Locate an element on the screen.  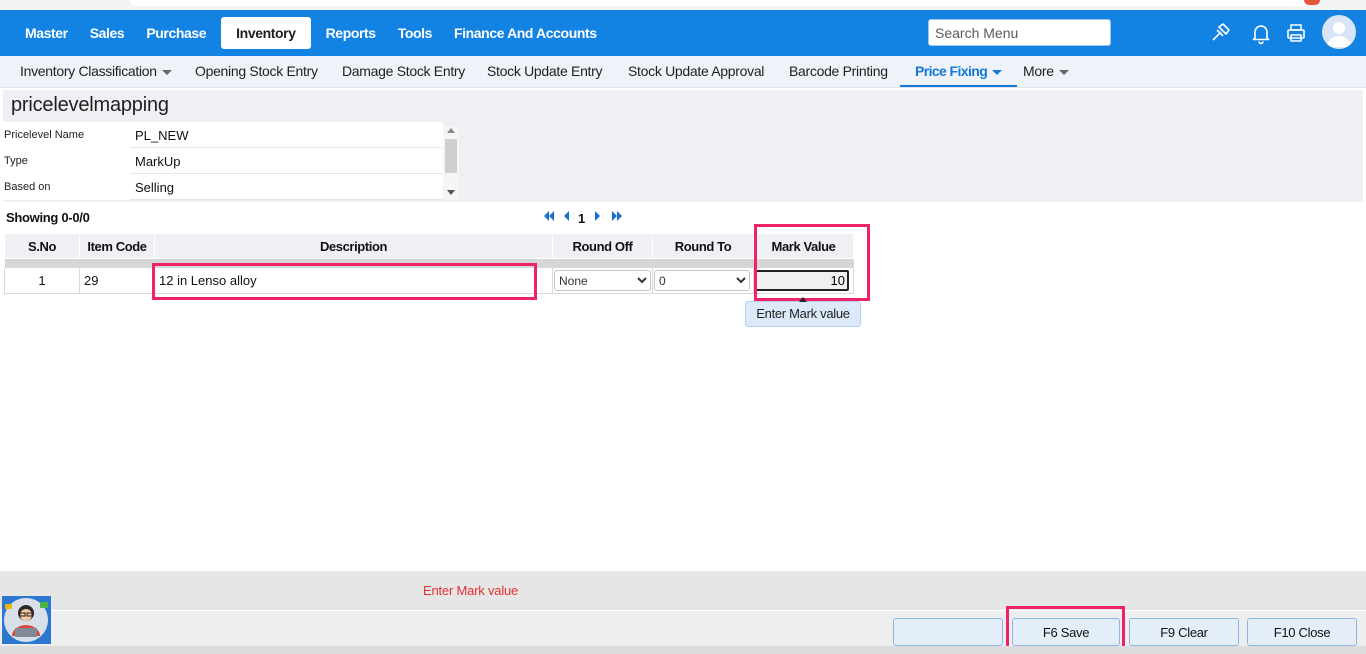
cell-round-off: None is located at coordinates (602, 280).